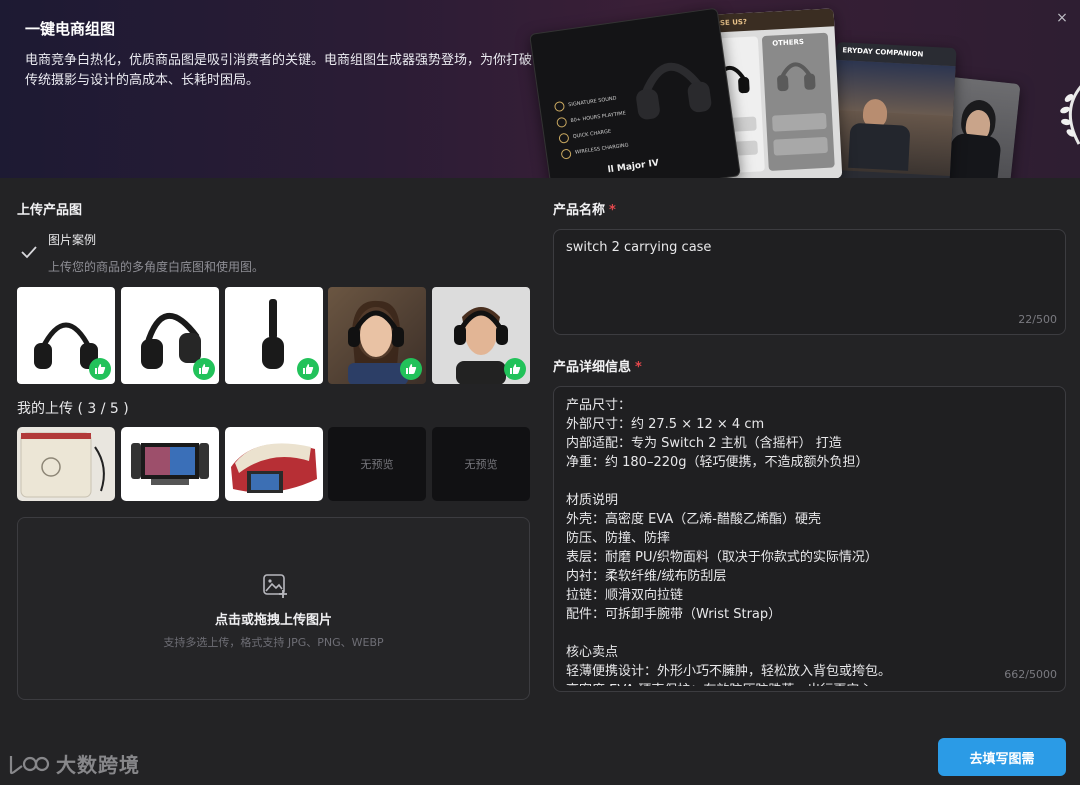 The width and height of the screenshot is (1080, 785). What do you see at coordinates (633, 167) in the screenshot?
I see `product-model-text: ll Major IV` at bounding box center [633, 167].